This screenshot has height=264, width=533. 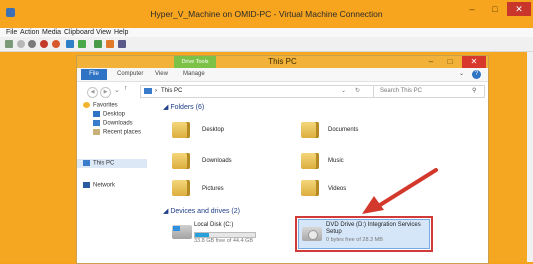 What do you see at coordinates (198, 130) in the screenshot?
I see `folder-desktop: Desktop` at bounding box center [198, 130].